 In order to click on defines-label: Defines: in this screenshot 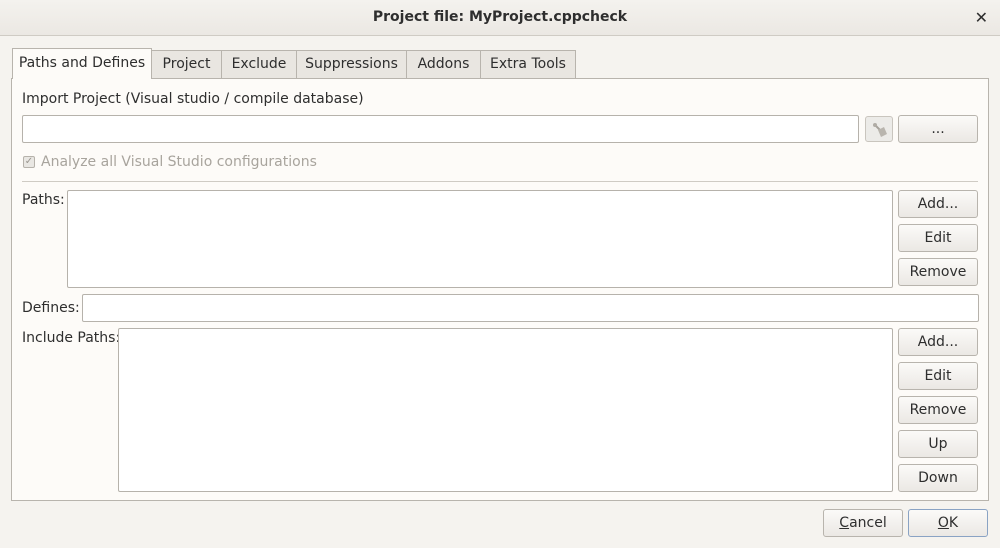, I will do `click(51, 308)`.